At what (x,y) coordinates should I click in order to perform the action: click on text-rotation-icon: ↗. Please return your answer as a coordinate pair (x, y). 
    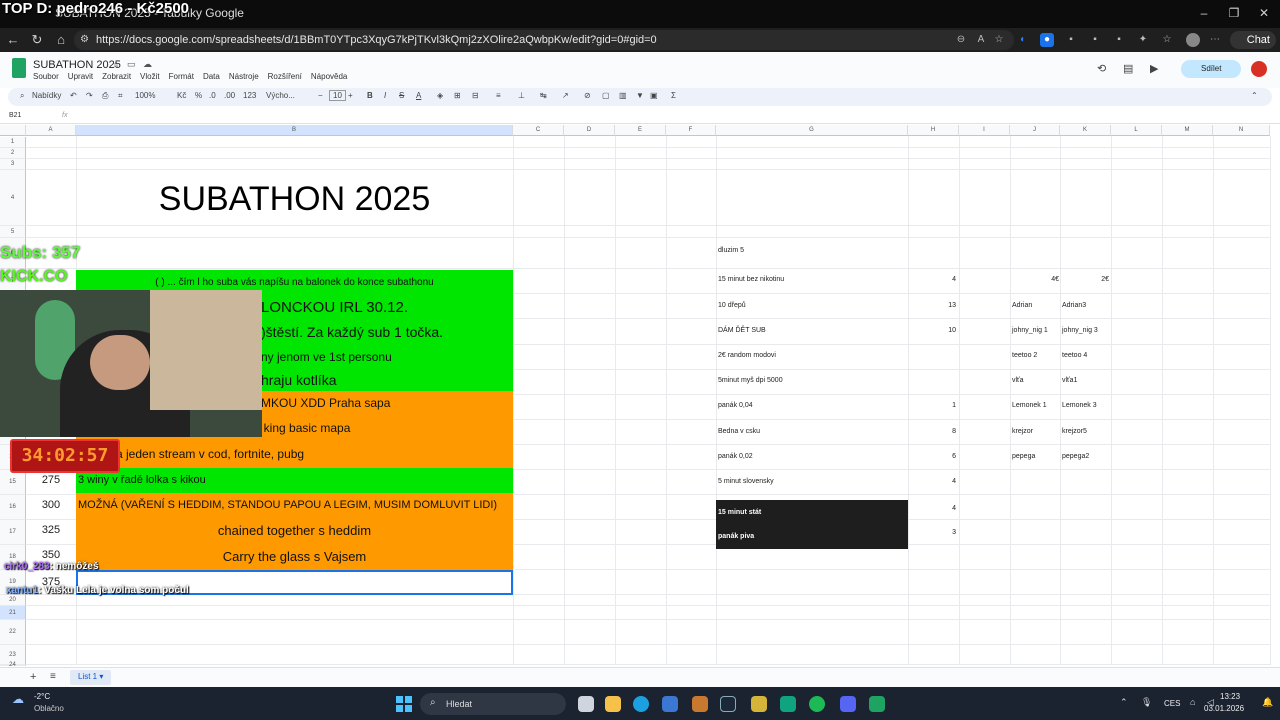
    Looking at the image, I should click on (565, 95).